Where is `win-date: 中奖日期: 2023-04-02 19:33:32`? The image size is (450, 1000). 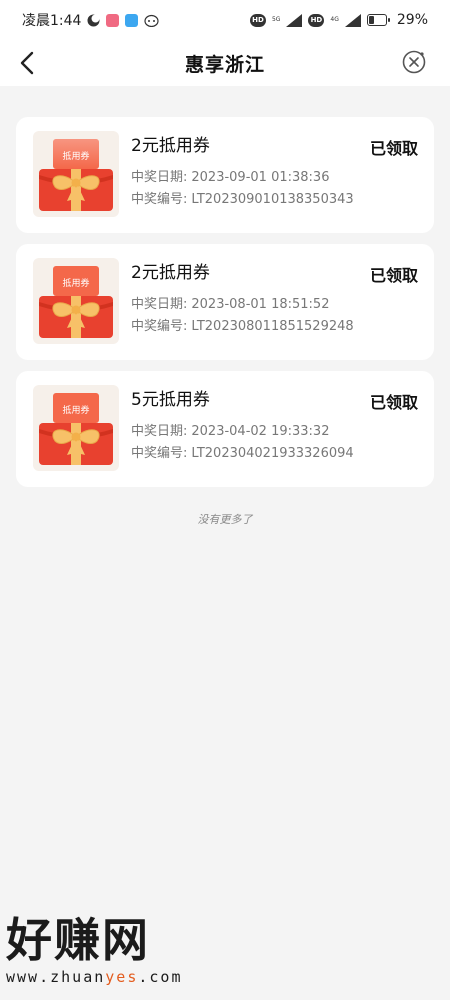 win-date: 中奖日期: 2023-04-02 19:33:32 is located at coordinates (230, 429).